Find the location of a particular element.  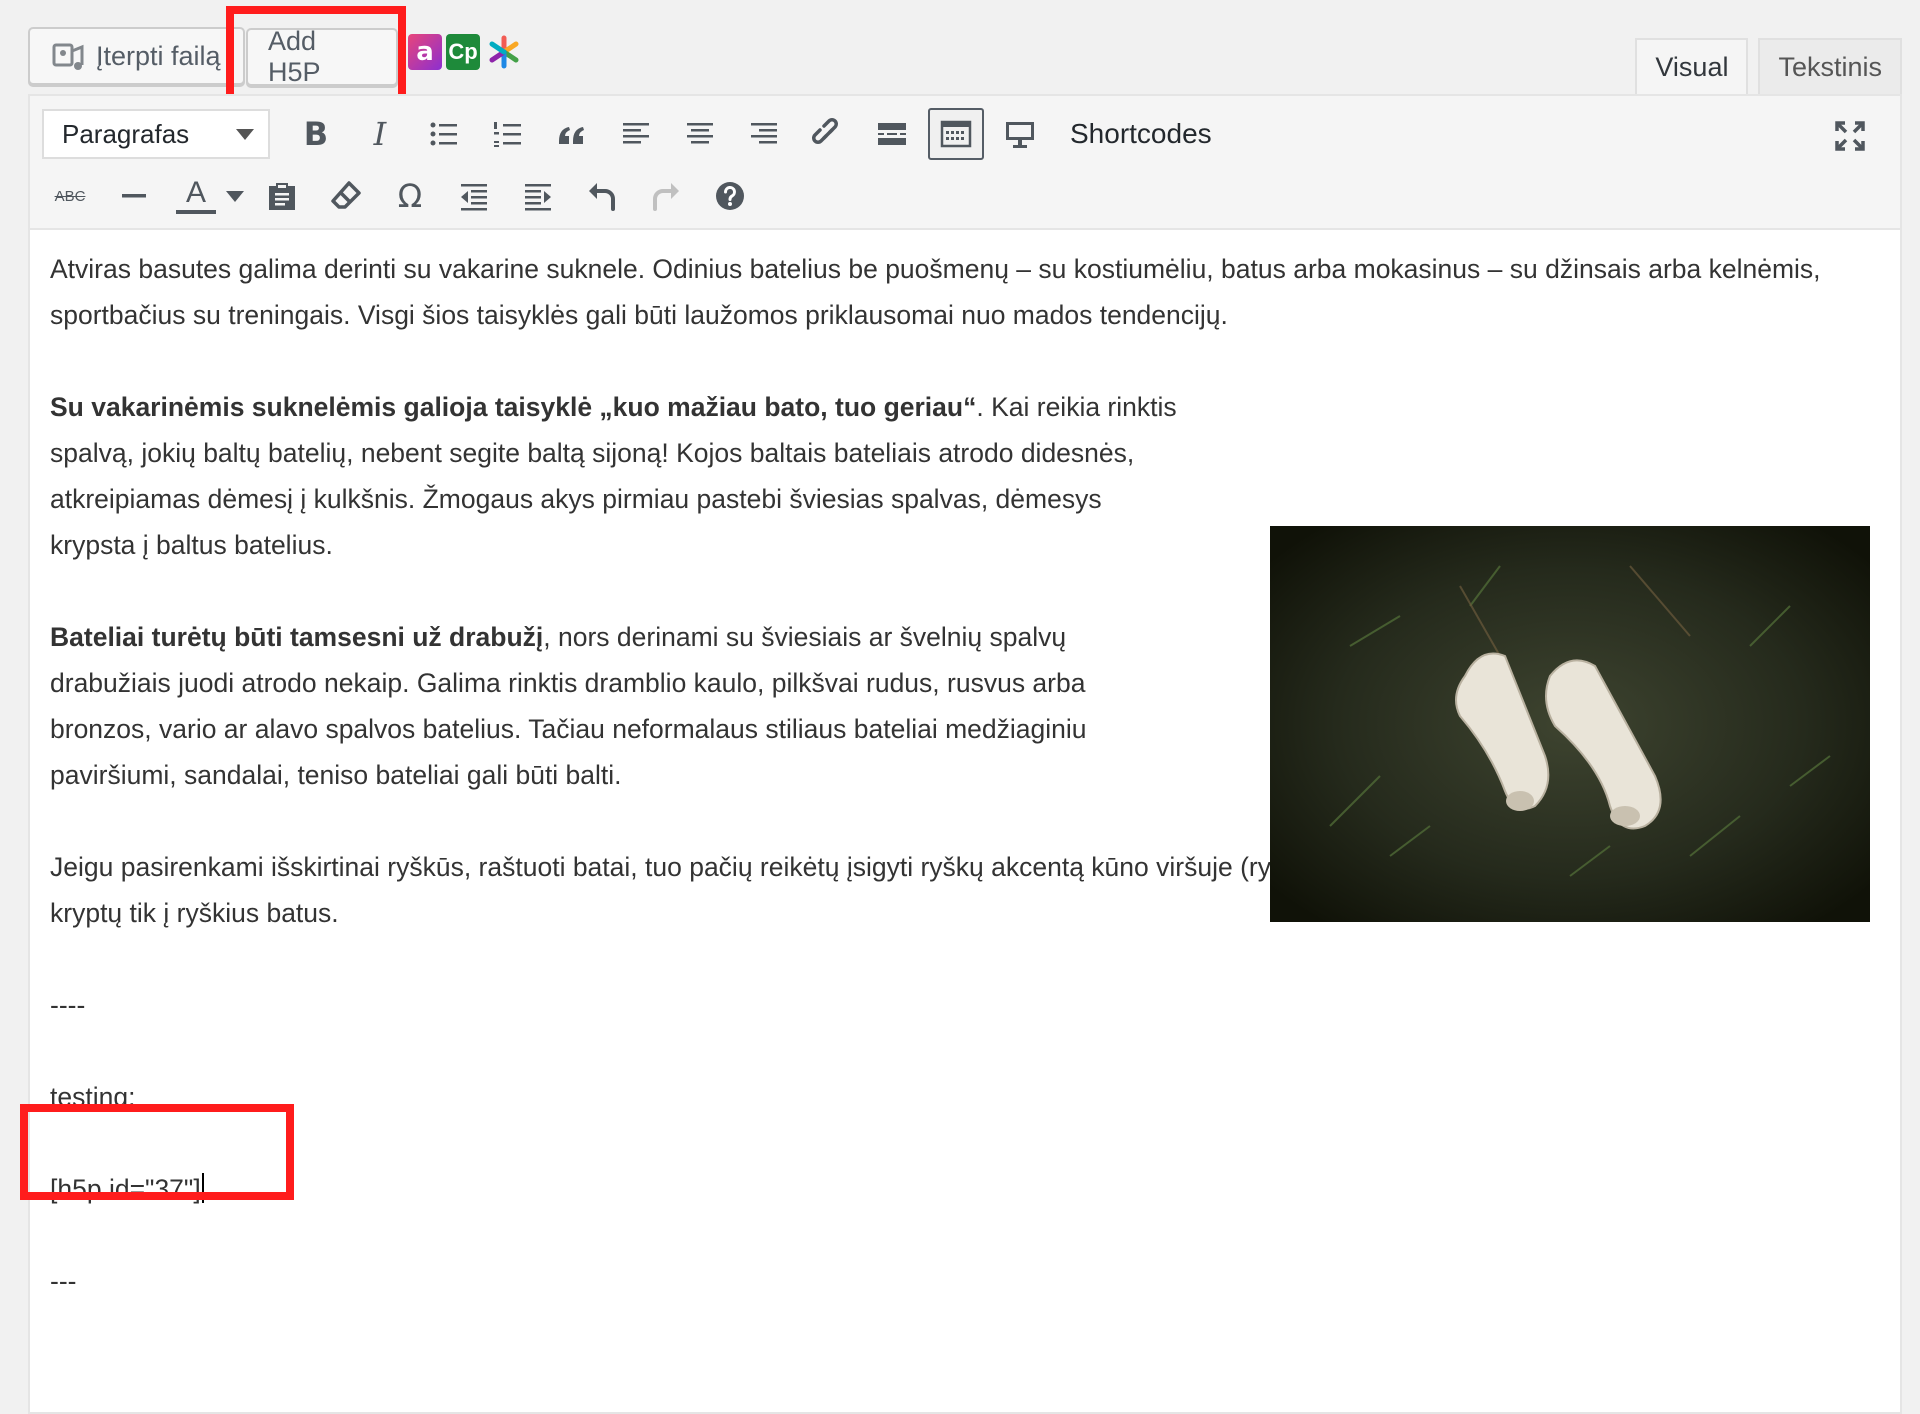

help-icon is located at coordinates (730, 196).